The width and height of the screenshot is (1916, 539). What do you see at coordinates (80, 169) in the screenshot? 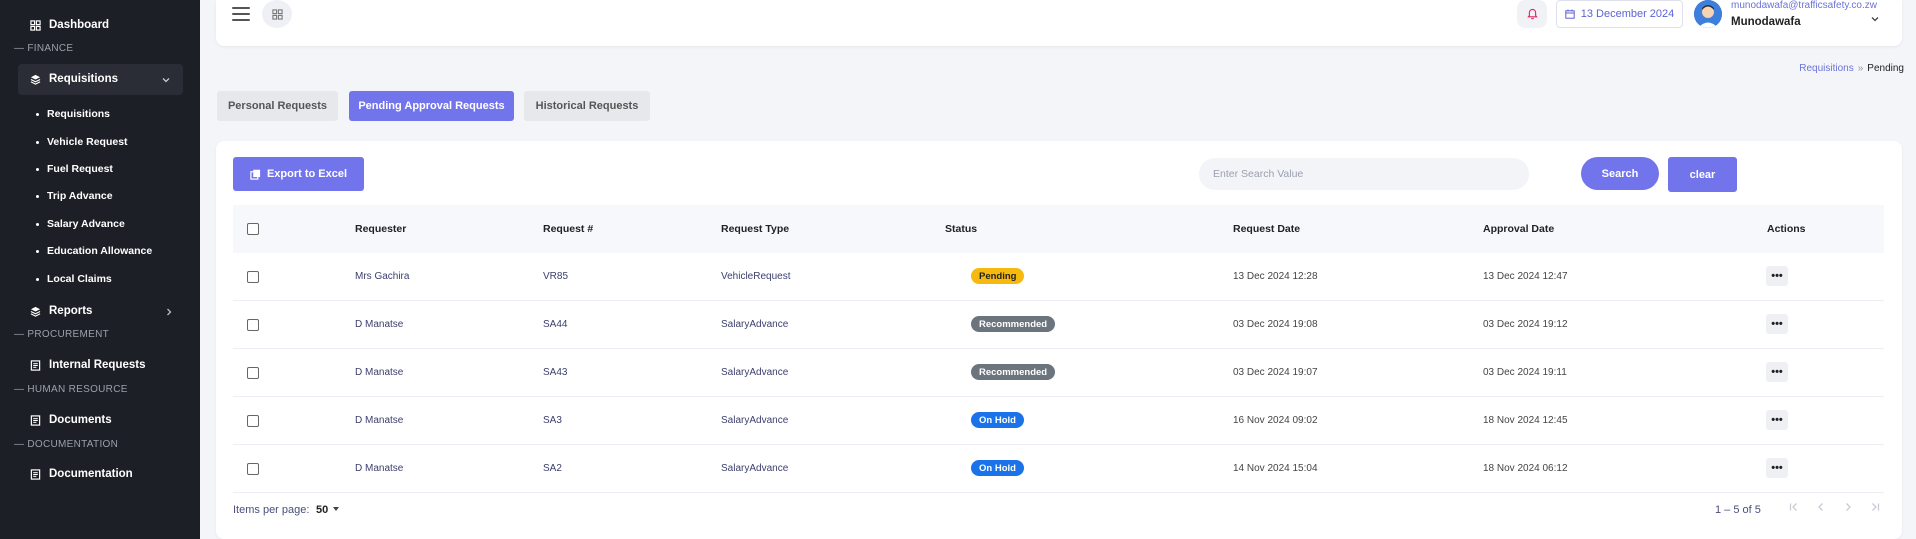
I see `sidebar-item-label: Fuel Request` at bounding box center [80, 169].